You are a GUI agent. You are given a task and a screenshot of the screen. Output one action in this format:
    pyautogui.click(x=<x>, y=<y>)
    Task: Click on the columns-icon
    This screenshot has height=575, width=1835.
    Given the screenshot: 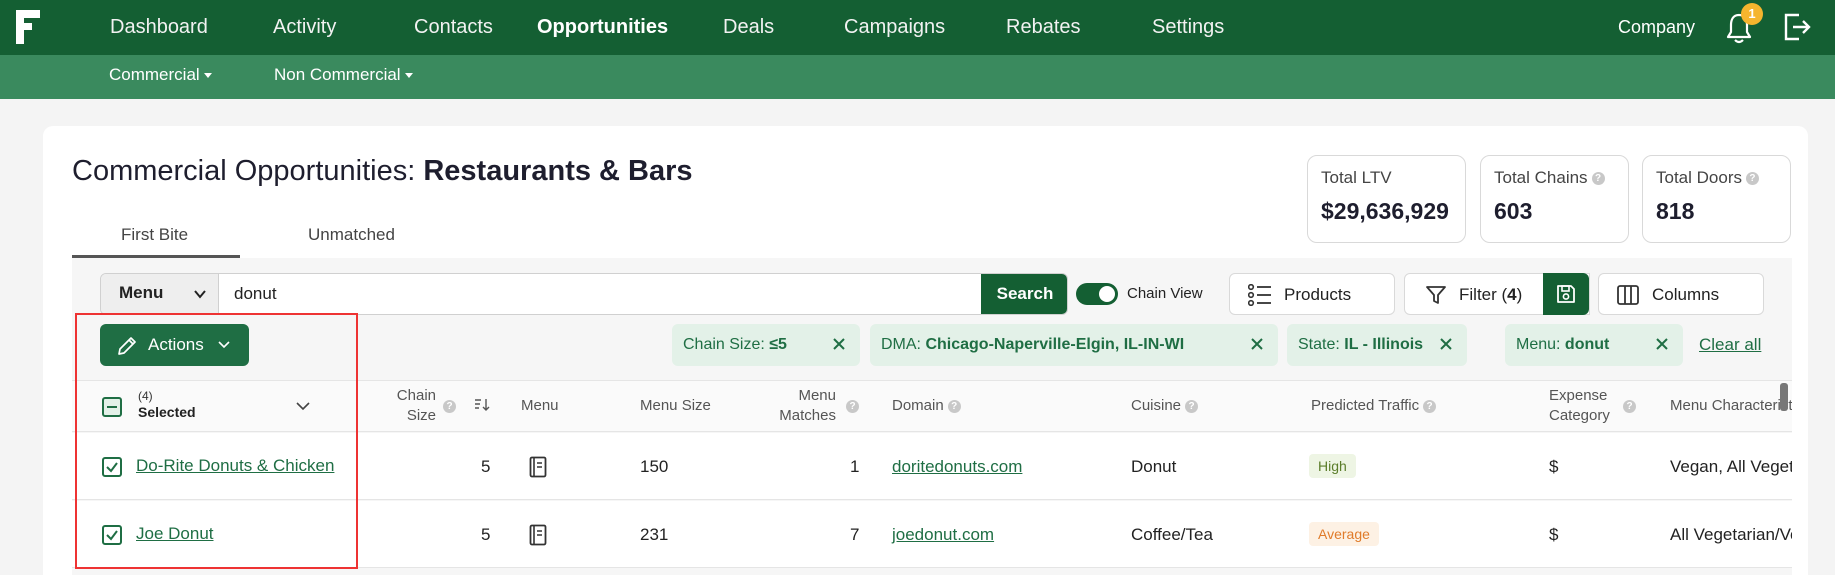 What is the action you would take?
    pyautogui.click(x=1628, y=295)
    